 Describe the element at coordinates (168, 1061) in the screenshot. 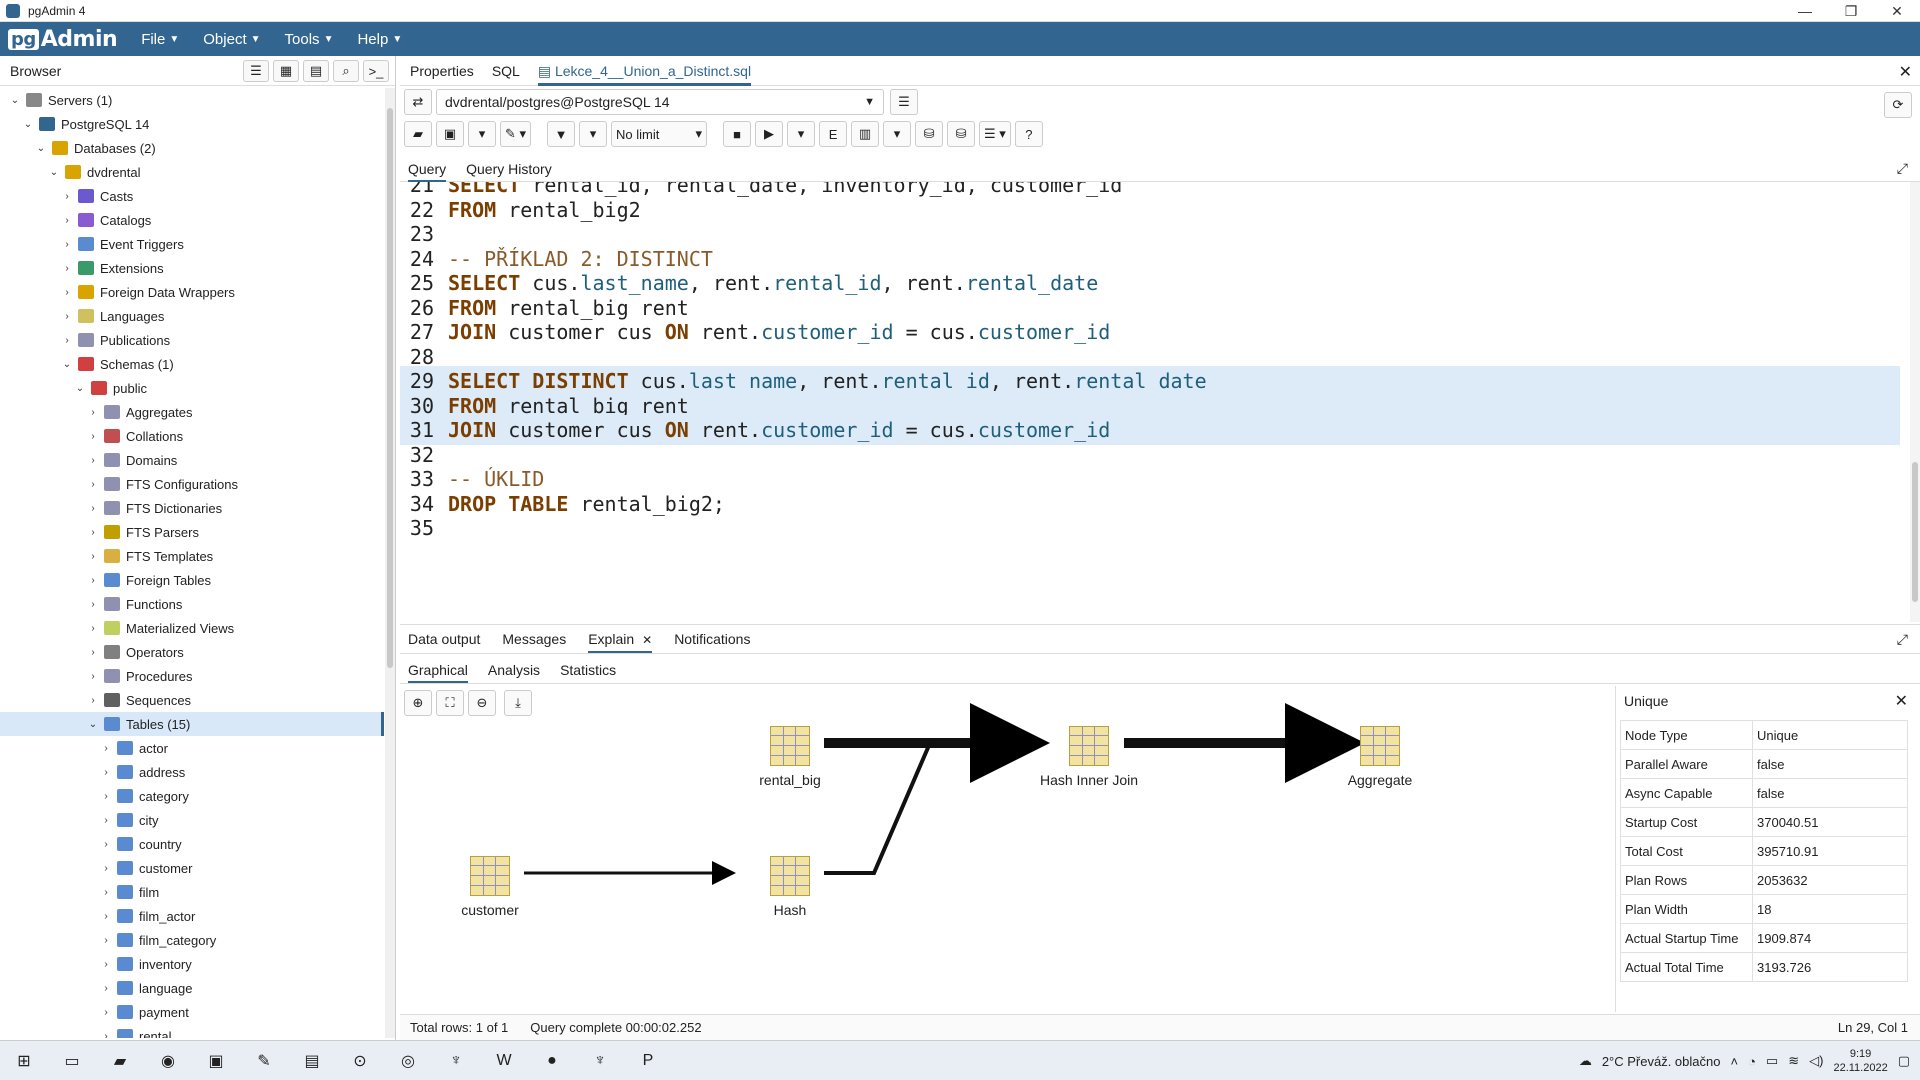

I see `chrome-icon: ◉` at that location.